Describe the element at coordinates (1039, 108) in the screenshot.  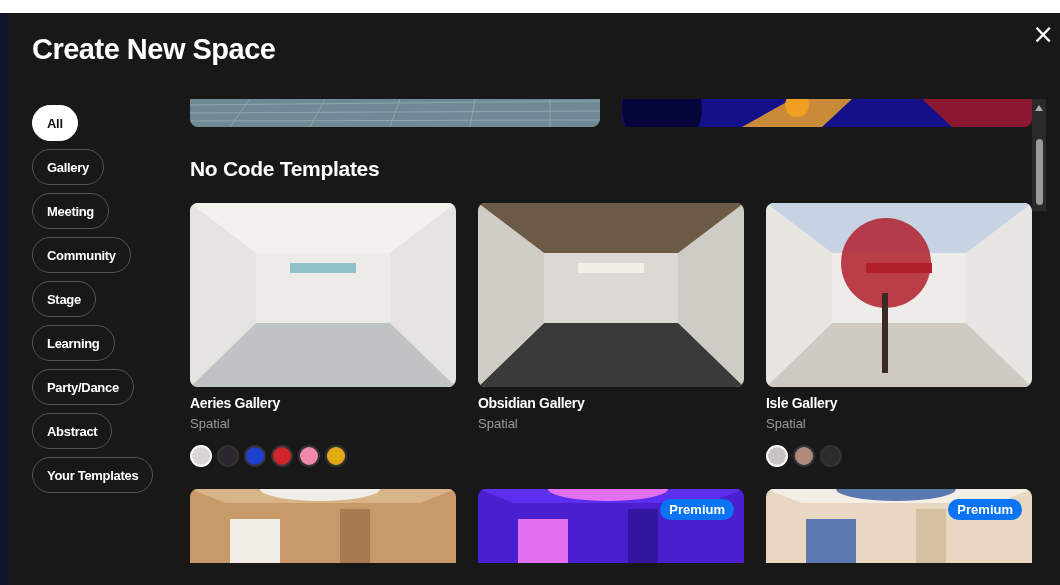
I see `scroll-up-icon` at that location.